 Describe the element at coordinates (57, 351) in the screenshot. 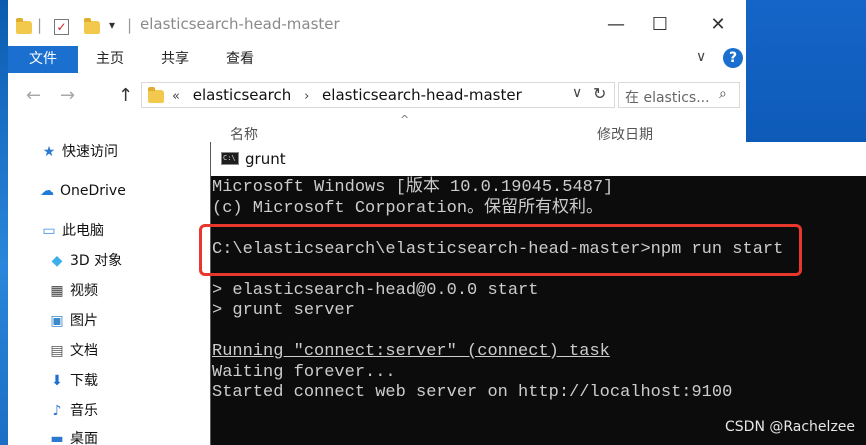

I see `document-icon: ▤` at that location.